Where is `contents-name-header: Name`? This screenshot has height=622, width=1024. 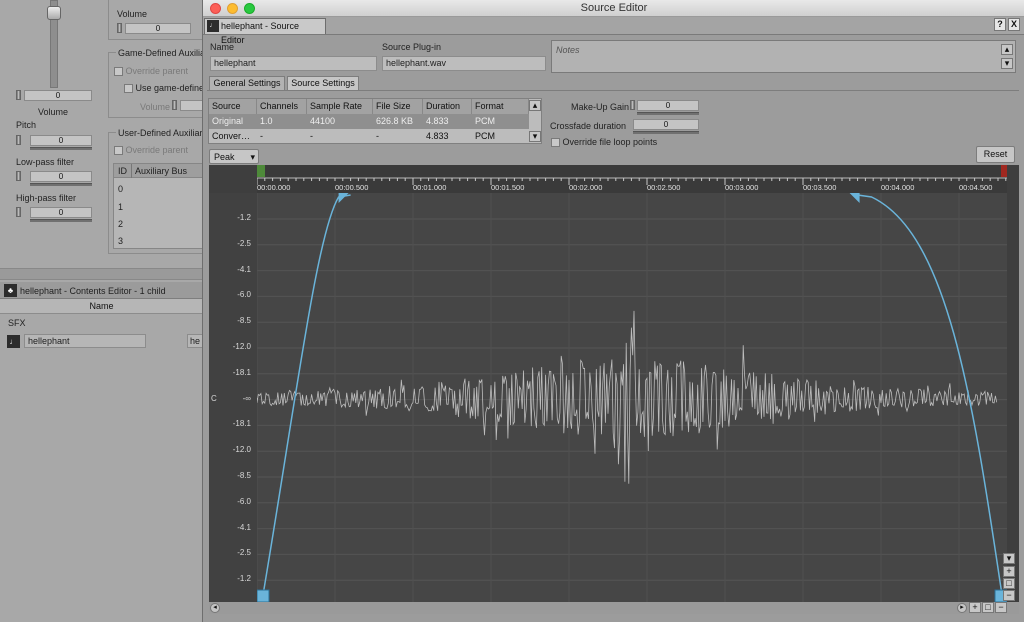 contents-name-header: Name is located at coordinates (101, 306).